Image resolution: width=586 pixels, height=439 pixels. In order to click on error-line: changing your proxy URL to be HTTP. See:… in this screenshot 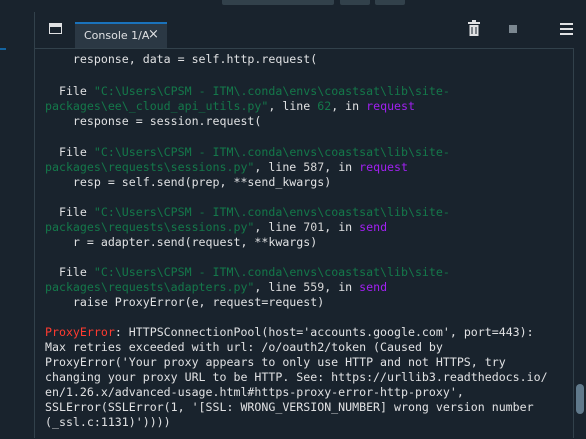, I will do `click(296, 377)`.